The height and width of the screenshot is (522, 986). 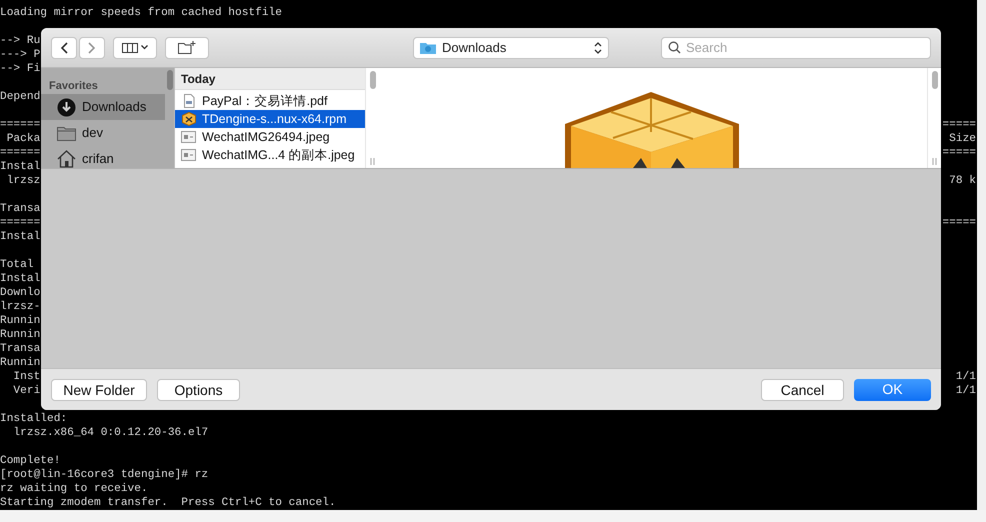 I want to click on sidebar-heading: Favorites, so click(x=73, y=86).